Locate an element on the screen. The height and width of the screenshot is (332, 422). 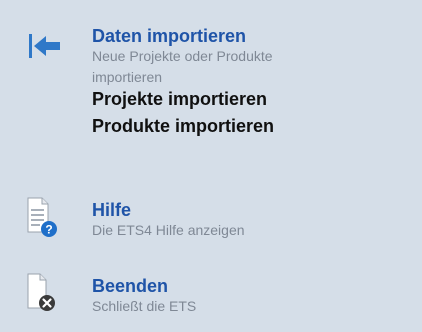
import-data-description: Neue Projekte oder Produkte importieren is located at coordinates (182, 66).